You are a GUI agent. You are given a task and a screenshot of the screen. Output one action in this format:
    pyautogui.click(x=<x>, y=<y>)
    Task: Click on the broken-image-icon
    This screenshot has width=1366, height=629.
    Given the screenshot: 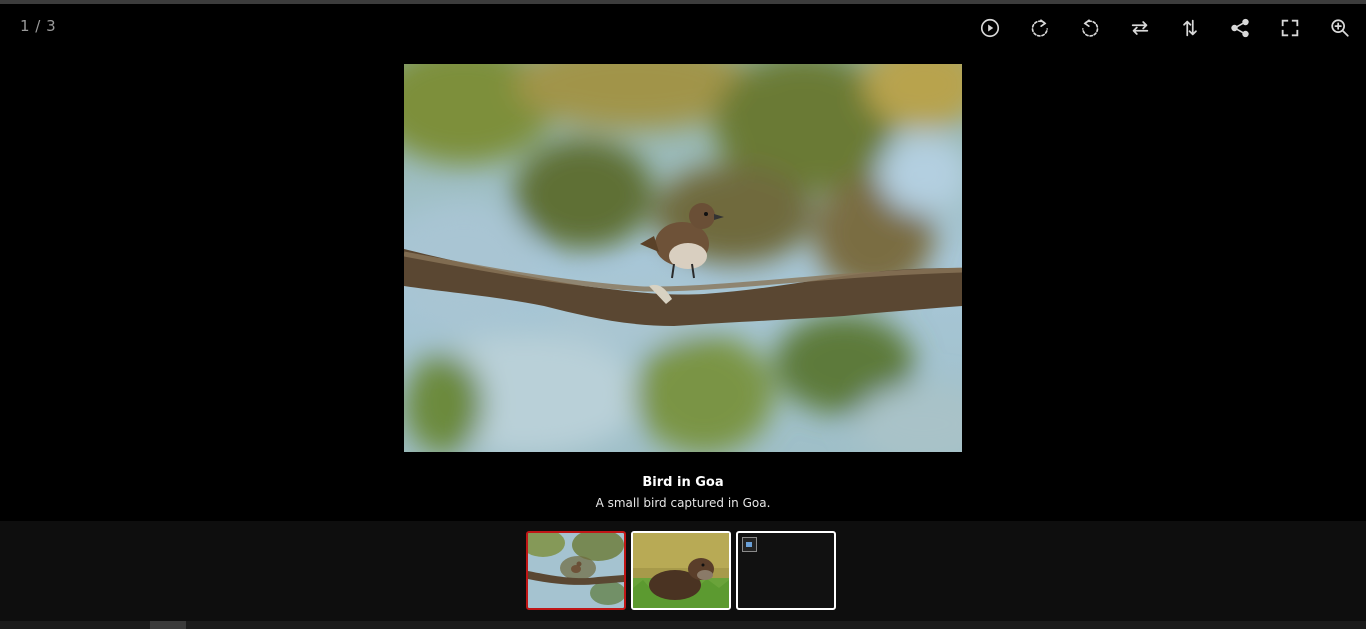 What is the action you would take?
    pyautogui.click(x=749, y=544)
    